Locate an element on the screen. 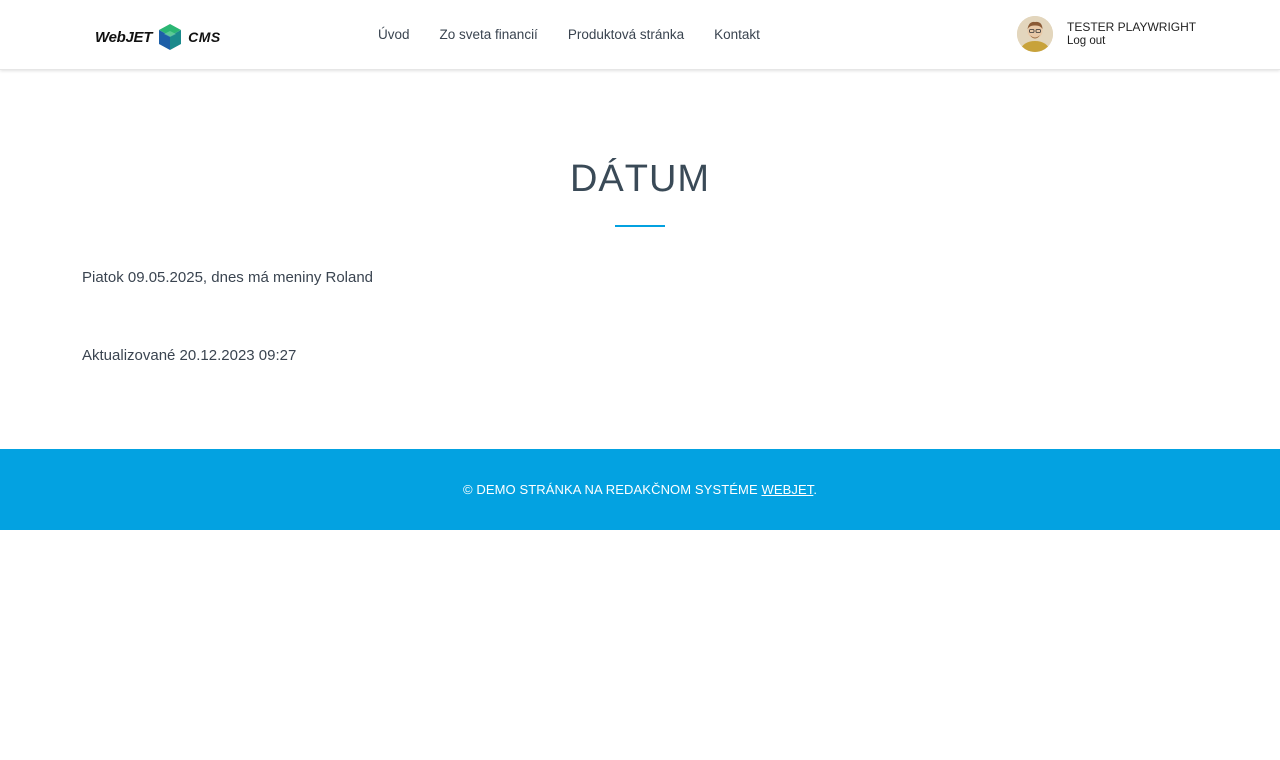 The height and width of the screenshot is (760, 1280). nav-item-uvod: Úvod is located at coordinates (394, 35).